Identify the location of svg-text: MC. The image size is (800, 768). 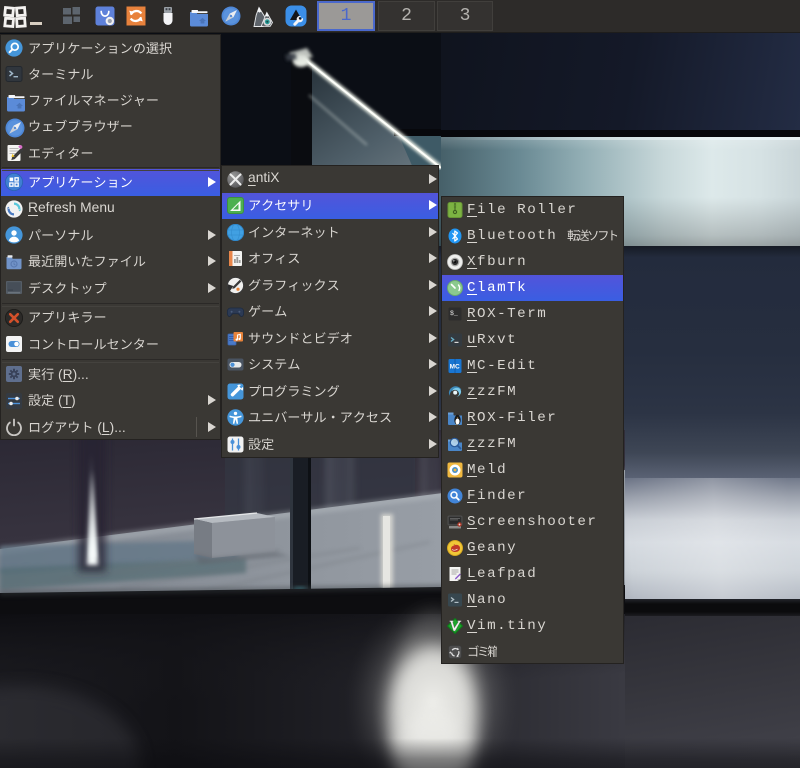
(455, 366).